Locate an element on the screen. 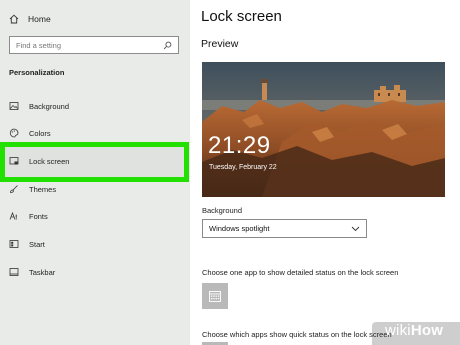  wikihow-watermark: wikiHow is located at coordinates (414, 330).